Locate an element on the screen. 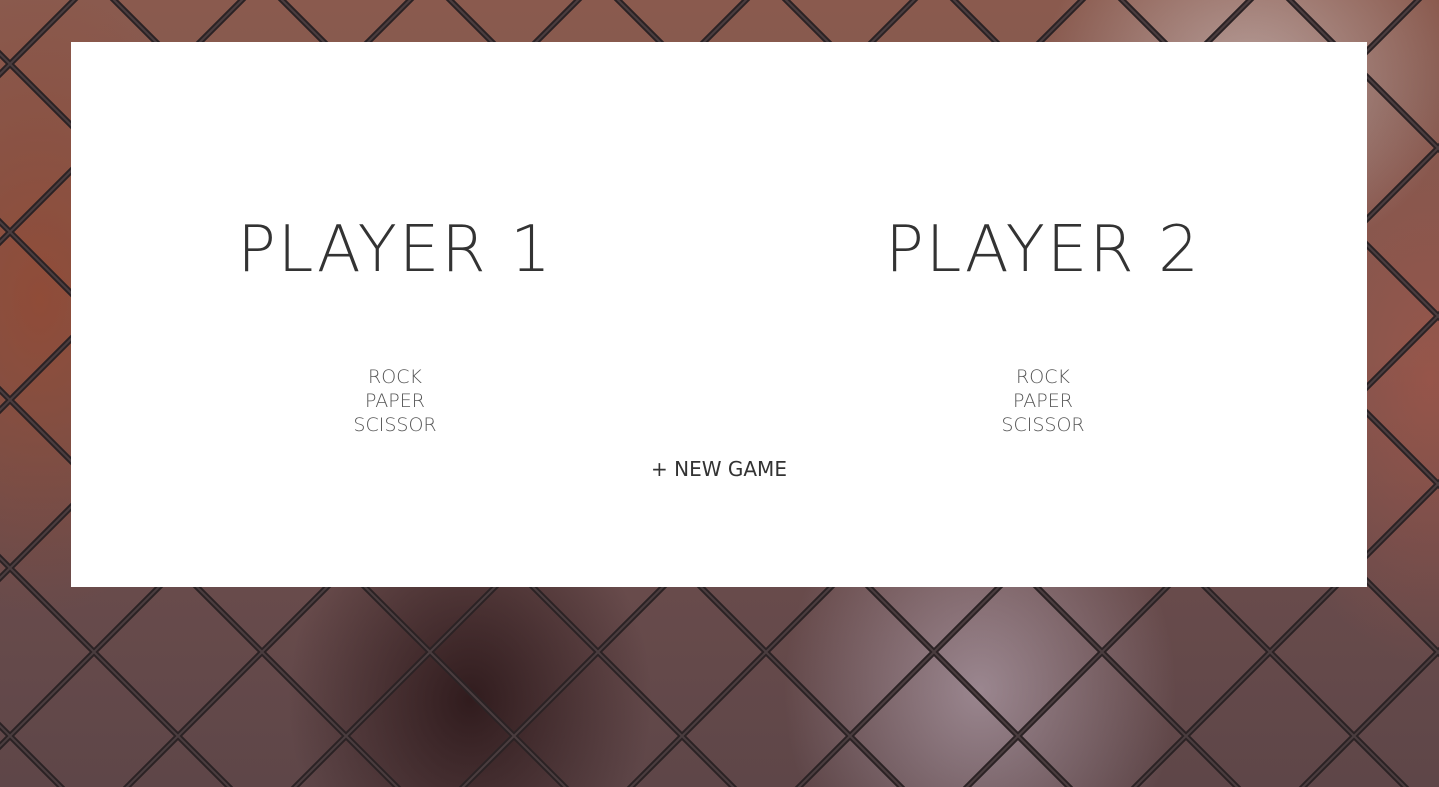 The height and width of the screenshot is (787, 1439). player-2-choices: ROCK PAPER SCISSOR is located at coordinates (1043, 401).